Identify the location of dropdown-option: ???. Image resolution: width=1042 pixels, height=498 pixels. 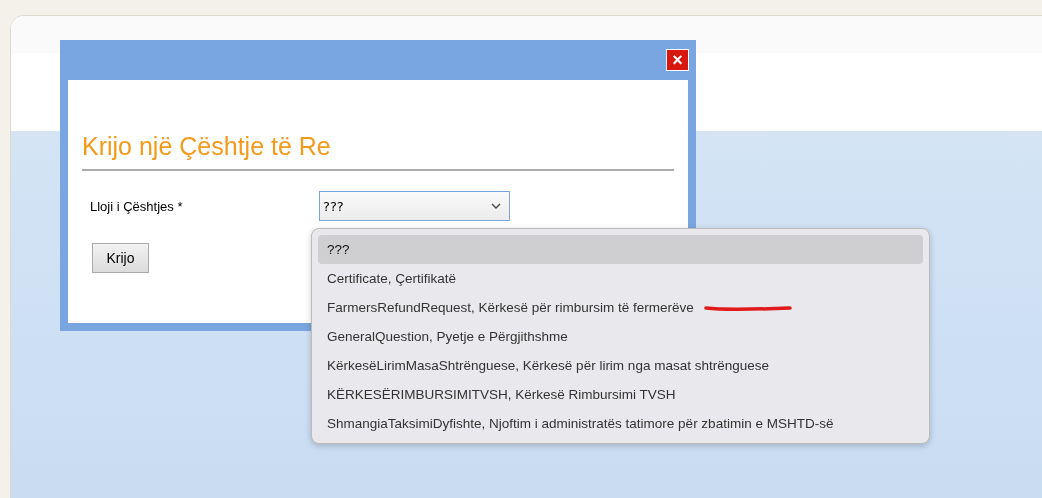
(620, 249).